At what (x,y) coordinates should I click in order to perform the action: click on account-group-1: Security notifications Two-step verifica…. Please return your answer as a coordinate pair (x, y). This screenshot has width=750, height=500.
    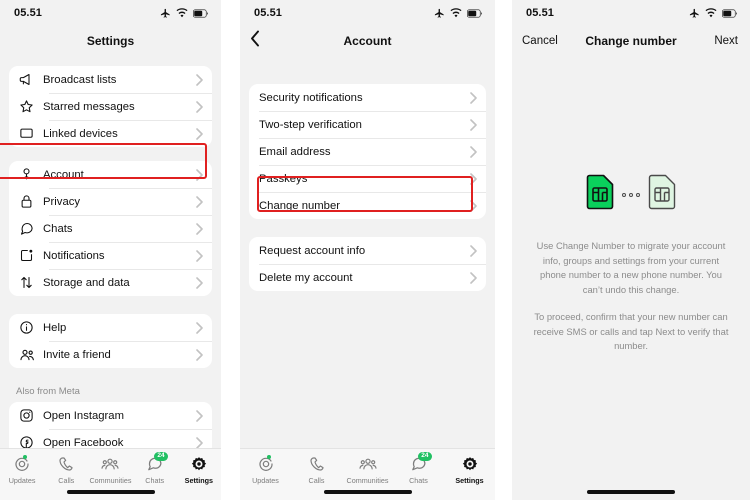
    Looking at the image, I should click on (367, 151).